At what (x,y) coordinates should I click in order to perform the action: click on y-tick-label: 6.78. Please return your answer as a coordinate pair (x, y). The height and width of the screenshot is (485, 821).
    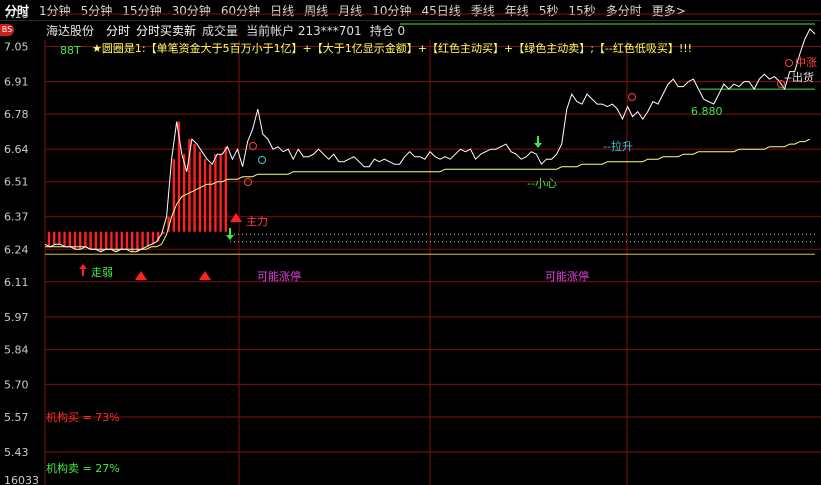
    Looking at the image, I should click on (16, 114).